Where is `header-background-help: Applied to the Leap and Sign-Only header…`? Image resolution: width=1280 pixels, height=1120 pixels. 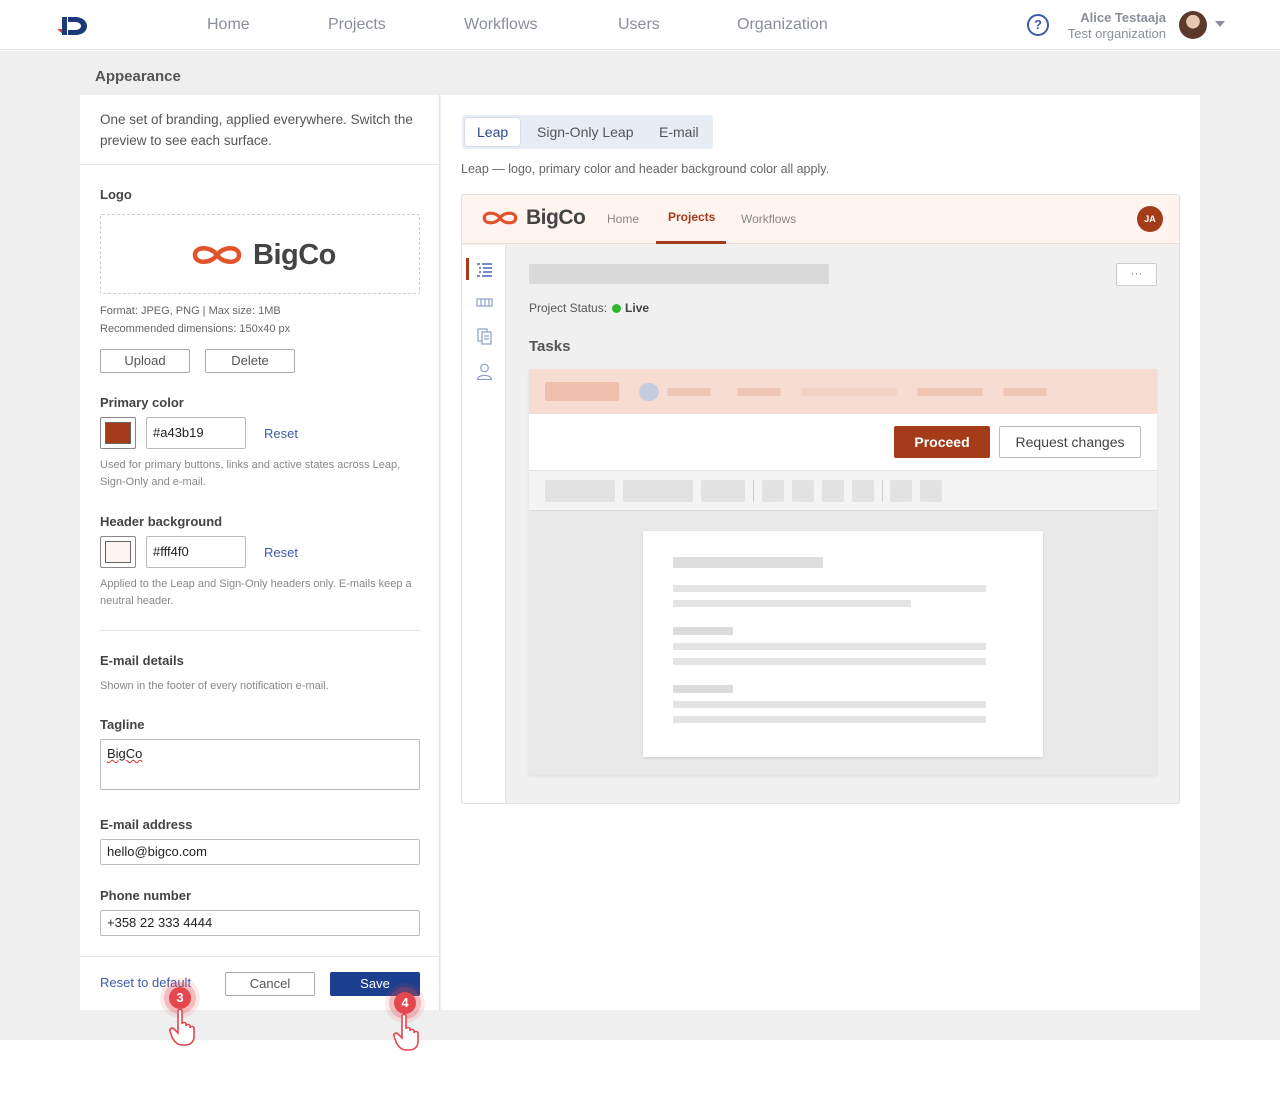
header-background-help: Applied to the Leap and Sign-Only header… is located at coordinates (256, 592).